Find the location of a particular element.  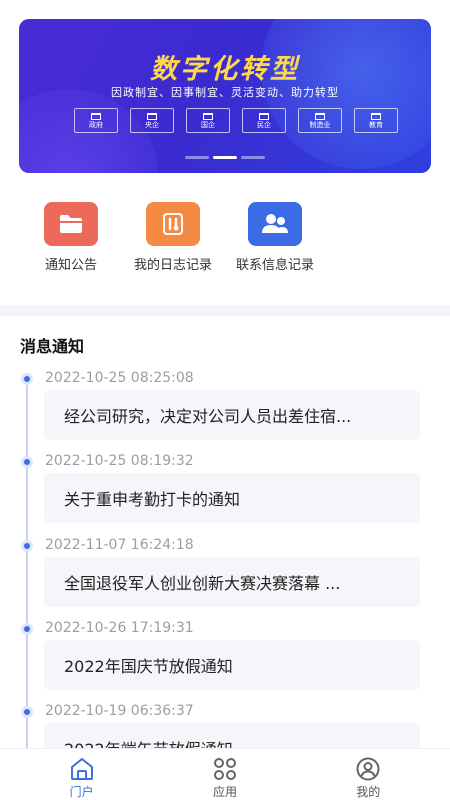

profile-icon is located at coordinates (368, 769).